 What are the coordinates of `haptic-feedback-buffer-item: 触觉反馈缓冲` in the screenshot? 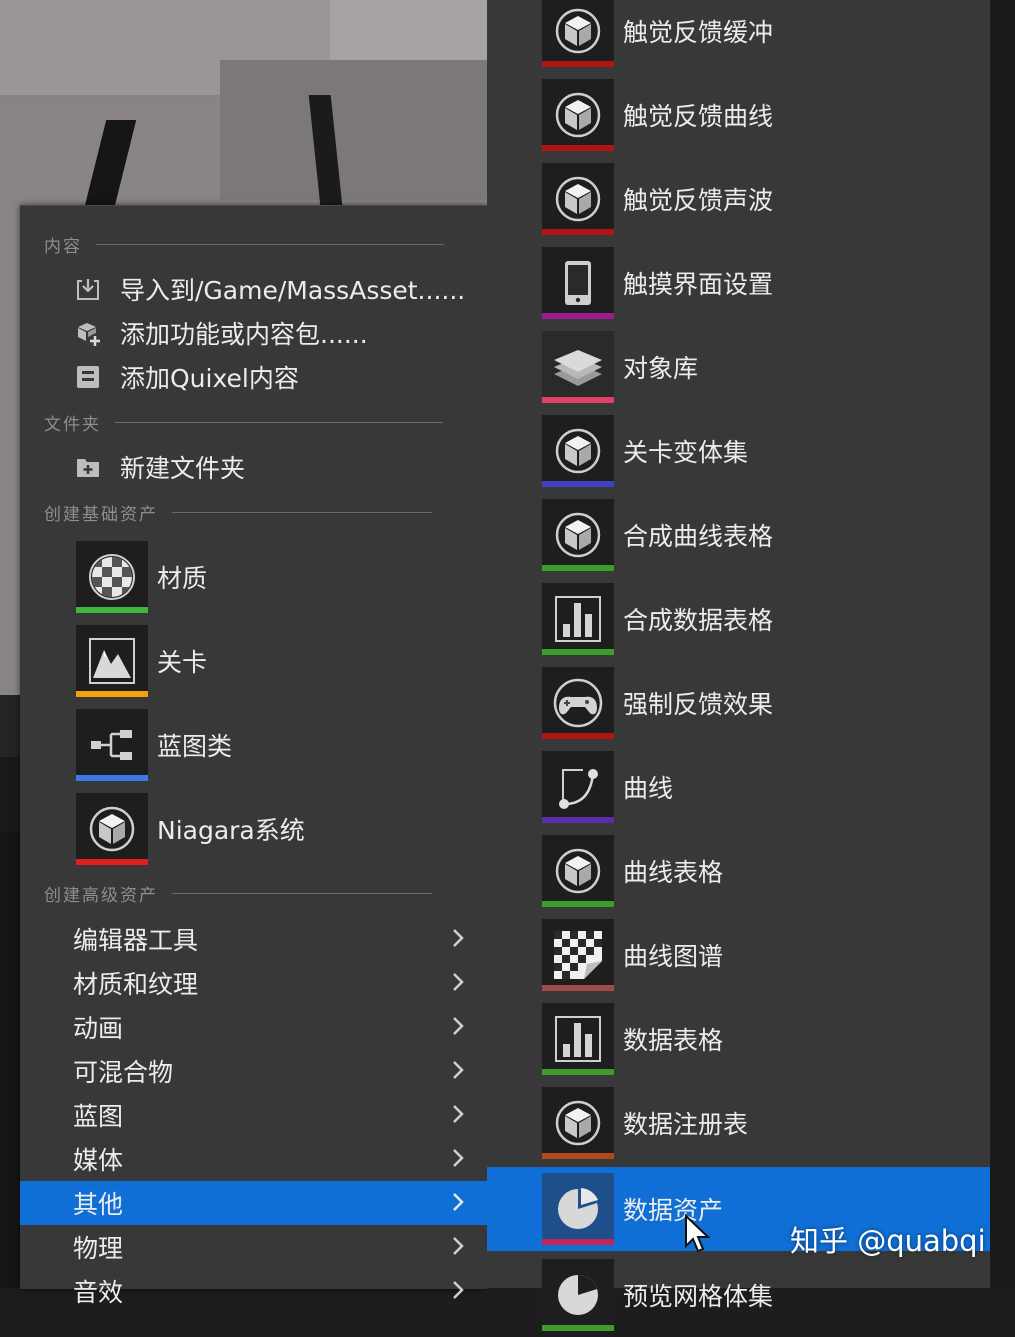 It's located at (738, 36).